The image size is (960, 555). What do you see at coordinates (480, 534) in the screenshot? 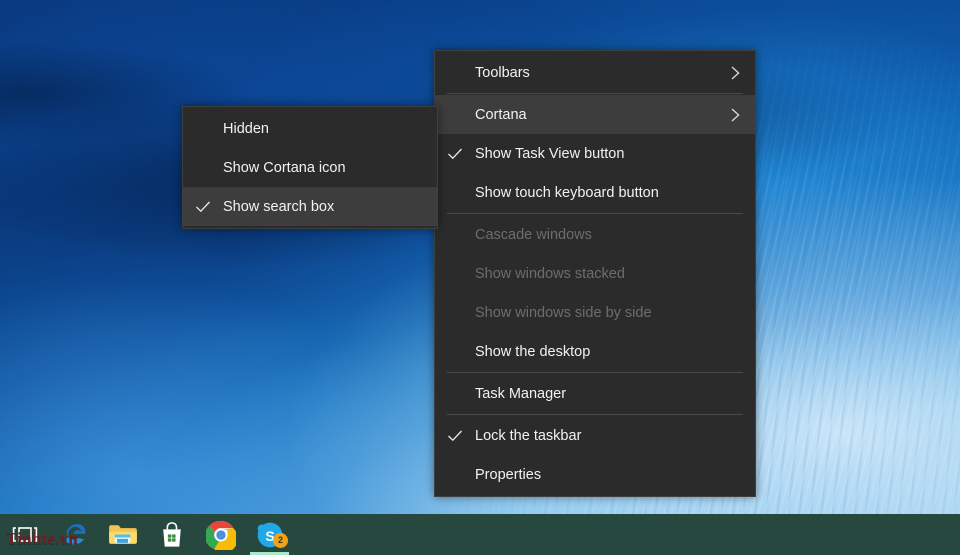
I see `taskbar: S 2` at bounding box center [480, 534].